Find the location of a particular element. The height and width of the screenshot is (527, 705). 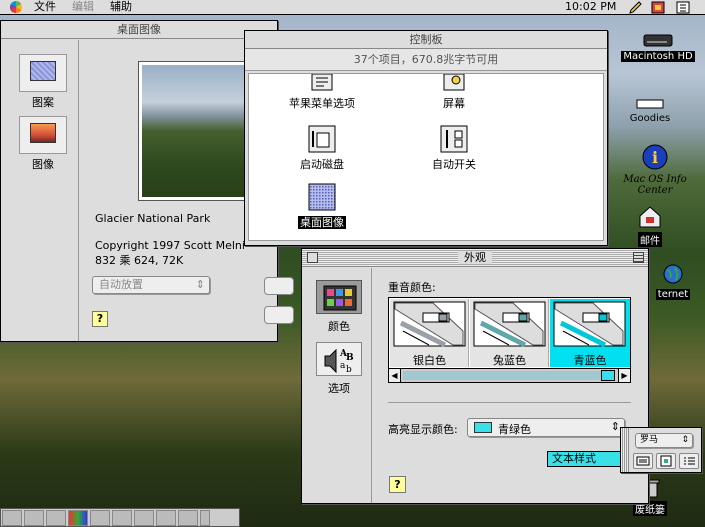

menu-clock: 10:02 PM is located at coordinates (590, 7).